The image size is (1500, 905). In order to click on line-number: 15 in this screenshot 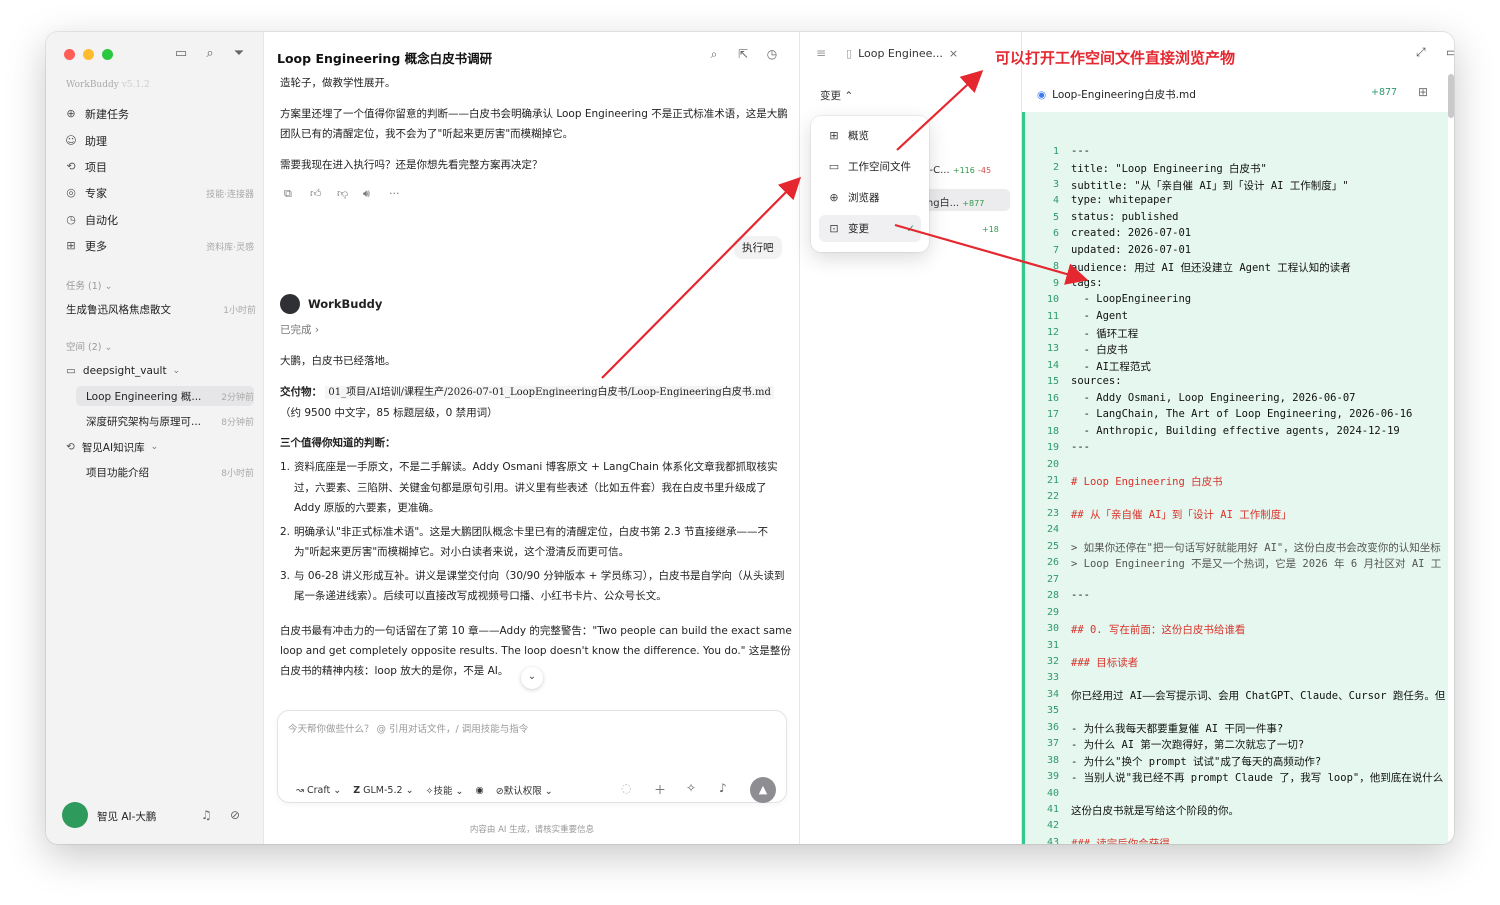, I will do `click(1052, 382)`.